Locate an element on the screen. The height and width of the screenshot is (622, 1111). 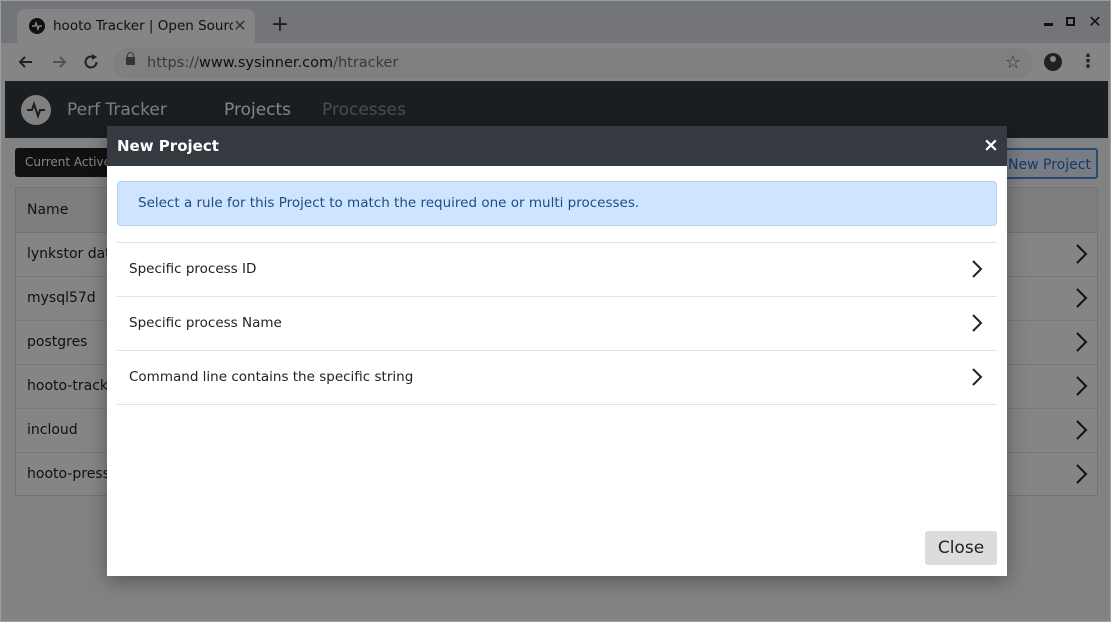
option-label: Specific process ID is located at coordinates (193, 269).